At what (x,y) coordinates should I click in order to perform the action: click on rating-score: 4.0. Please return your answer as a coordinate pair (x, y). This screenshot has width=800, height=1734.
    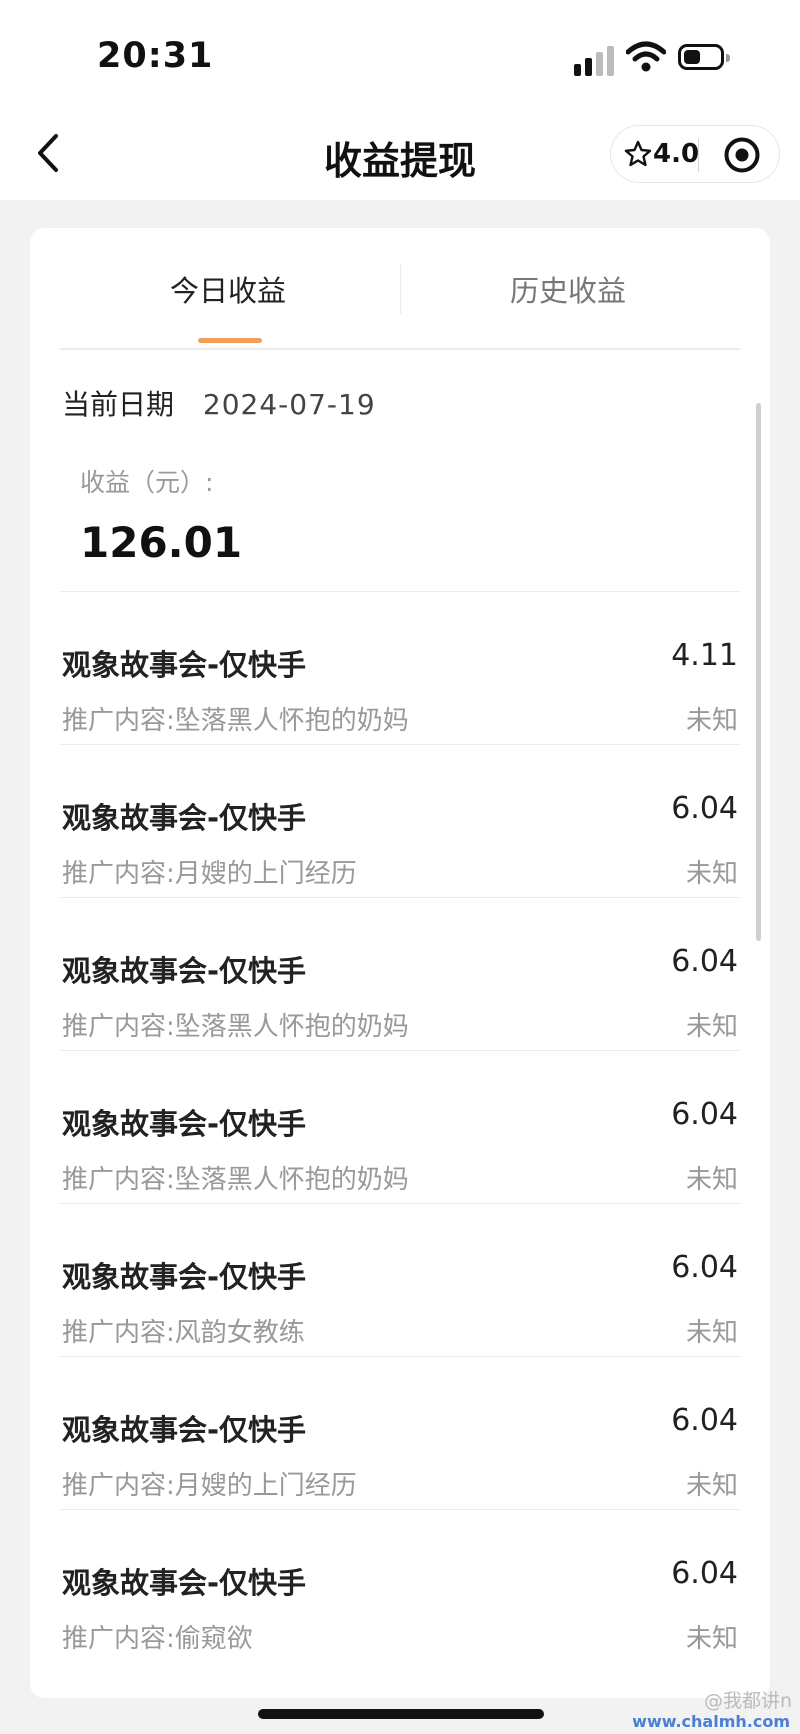
    Looking at the image, I should click on (676, 154).